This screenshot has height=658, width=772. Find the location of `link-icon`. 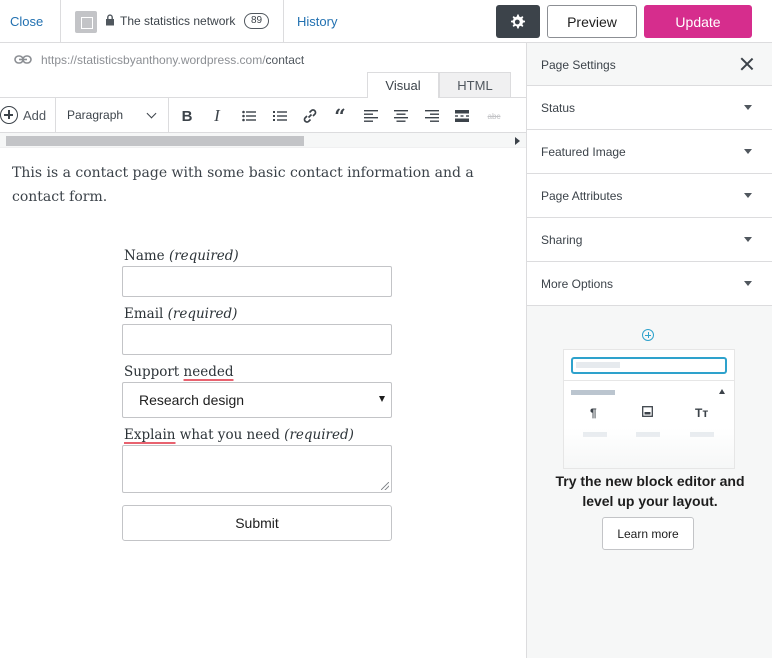

link-icon is located at coordinates (310, 116).